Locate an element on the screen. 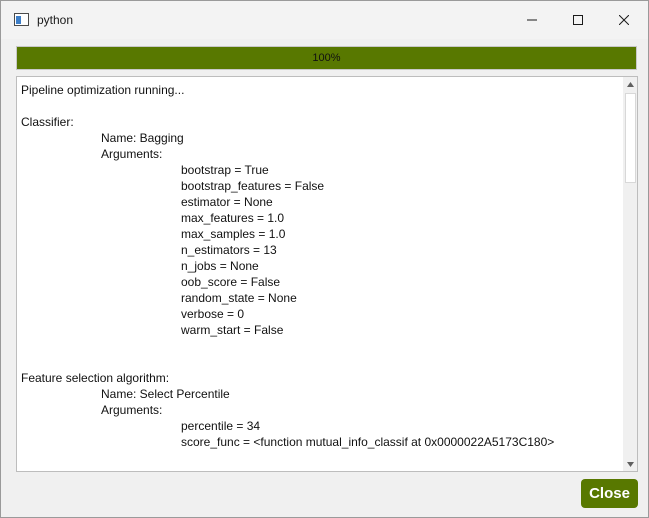 Image resolution: width=649 pixels, height=518 pixels. maximize-button is located at coordinates (578, 20).